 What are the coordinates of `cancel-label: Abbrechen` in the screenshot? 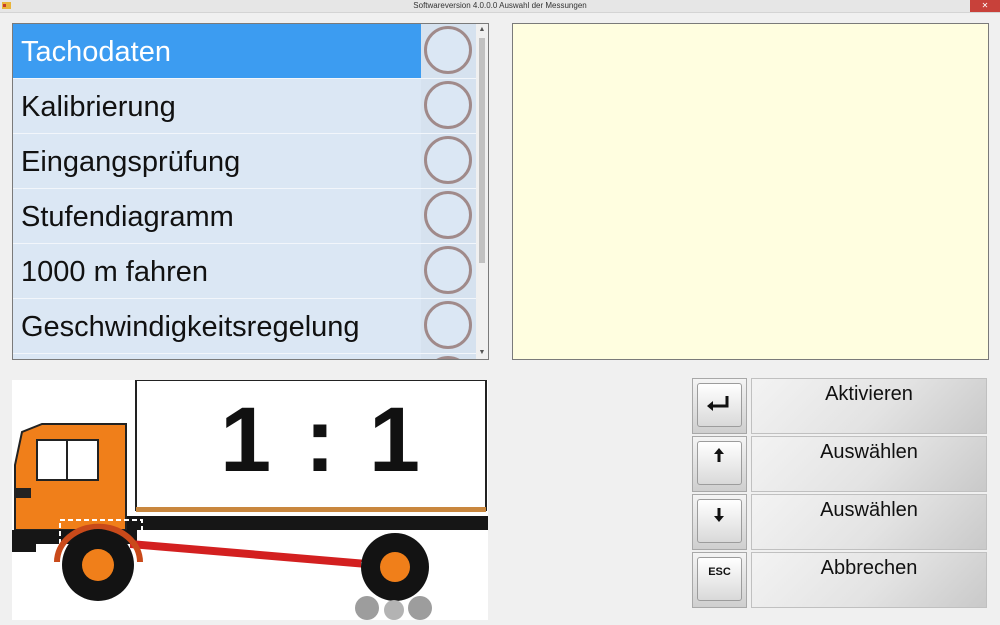 It's located at (869, 568).